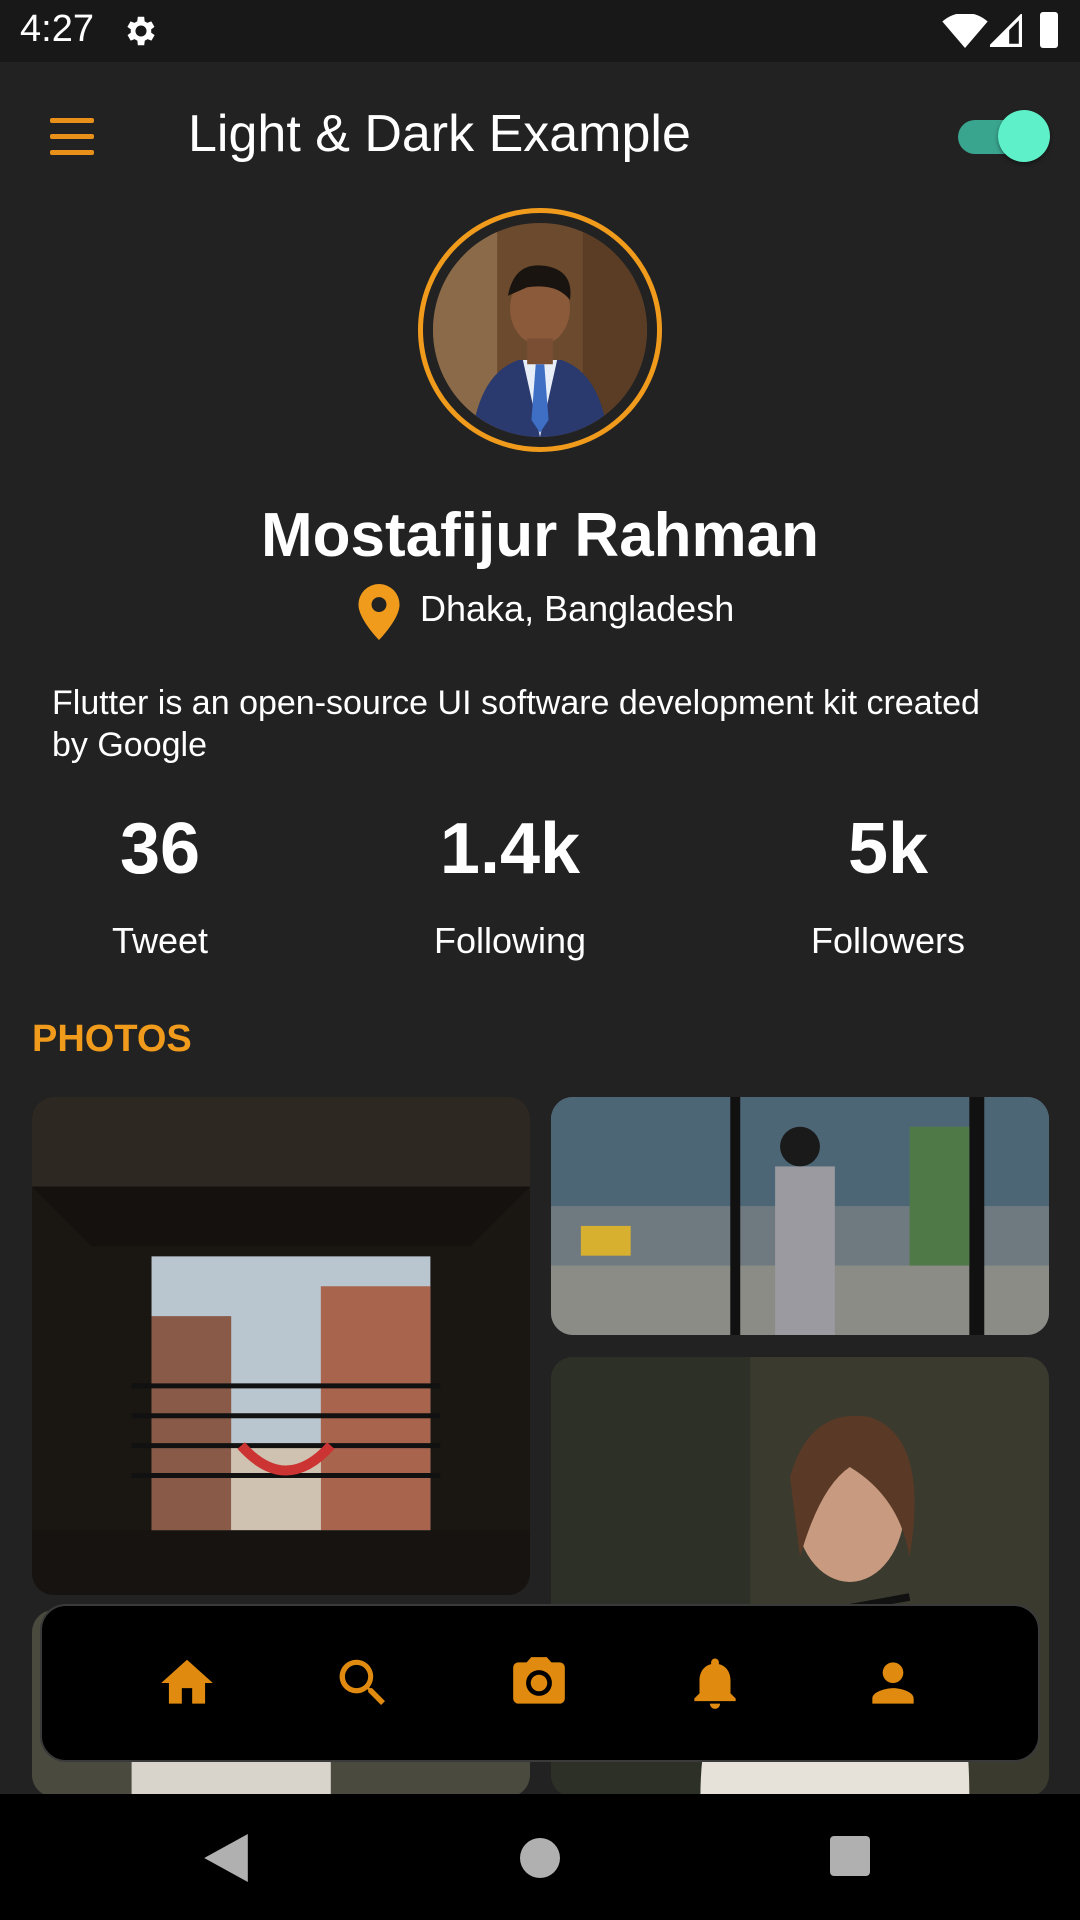 The image size is (1080, 1920). What do you see at coordinates (510, 940) in the screenshot?
I see `stat-following-label: Following` at bounding box center [510, 940].